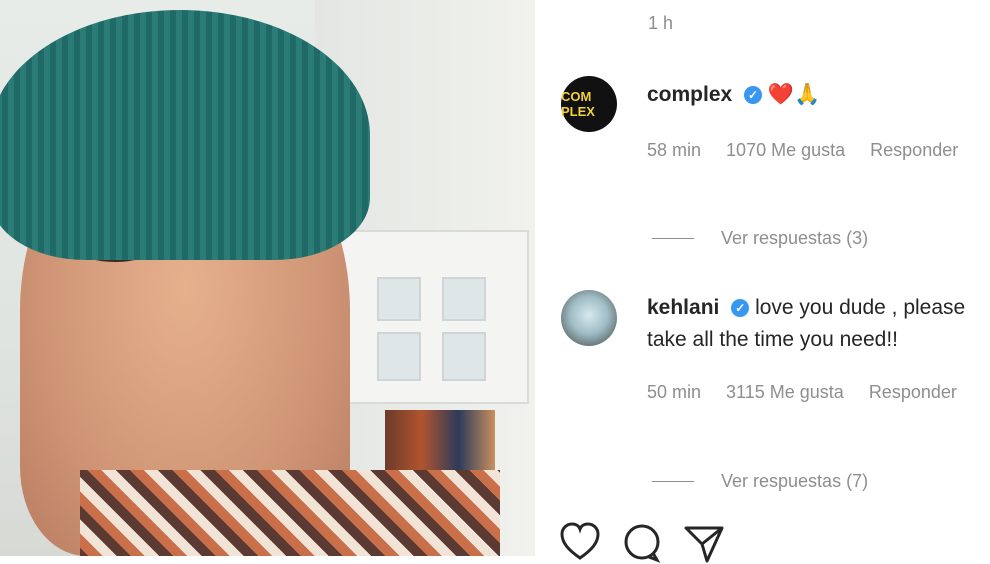 Image resolution: width=990 pixels, height=564 pixels. What do you see at coordinates (674, 150) in the screenshot?
I see `comment-age: 58 min` at bounding box center [674, 150].